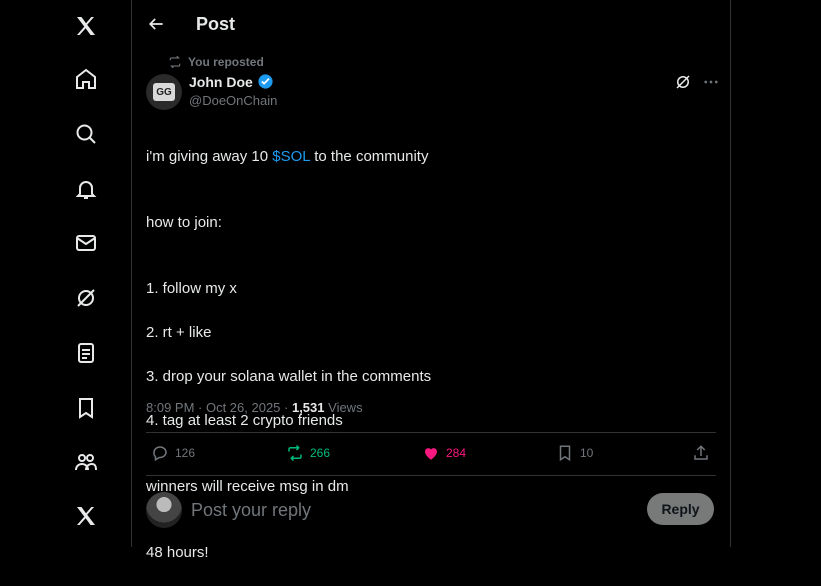  I want to click on verified-badge-icon, so click(265, 81).